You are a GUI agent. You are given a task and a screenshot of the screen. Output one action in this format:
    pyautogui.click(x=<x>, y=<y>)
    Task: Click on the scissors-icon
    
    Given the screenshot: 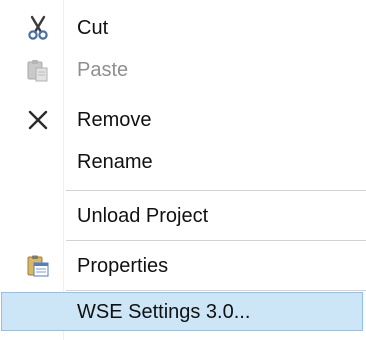 What is the action you would take?
    pyautogui.click(x=38, y=28)
    